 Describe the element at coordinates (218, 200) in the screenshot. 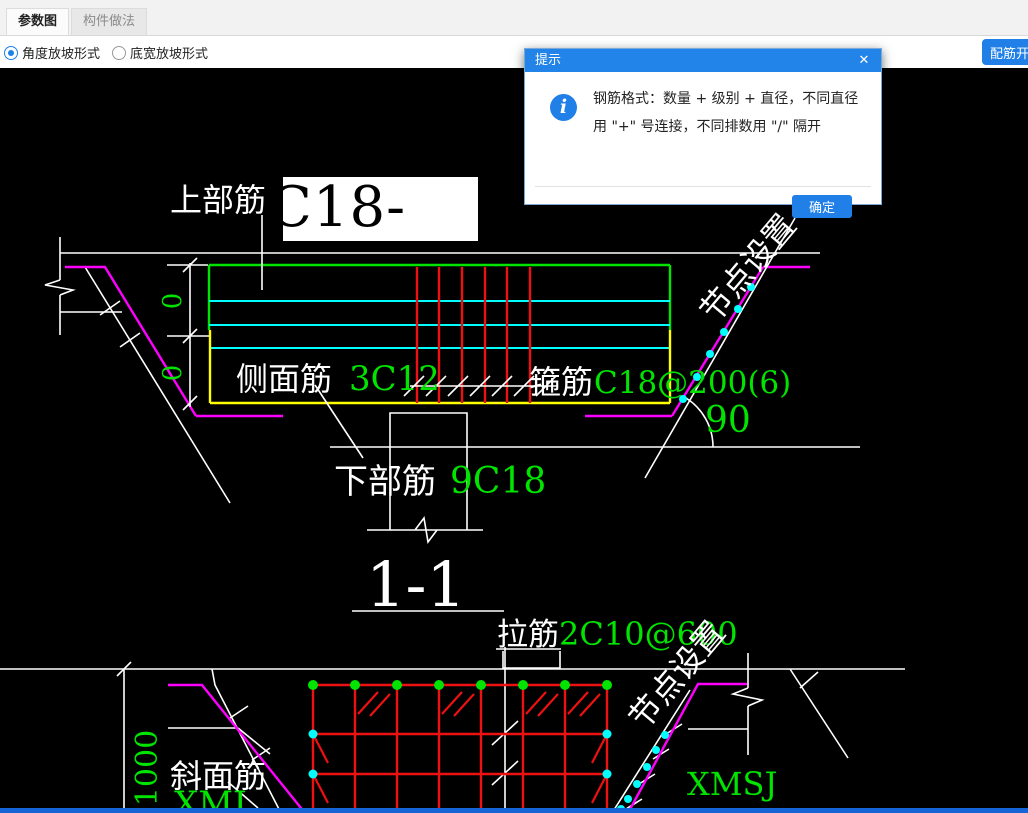

I see `top-rebar-label: 上部筋` at that location.